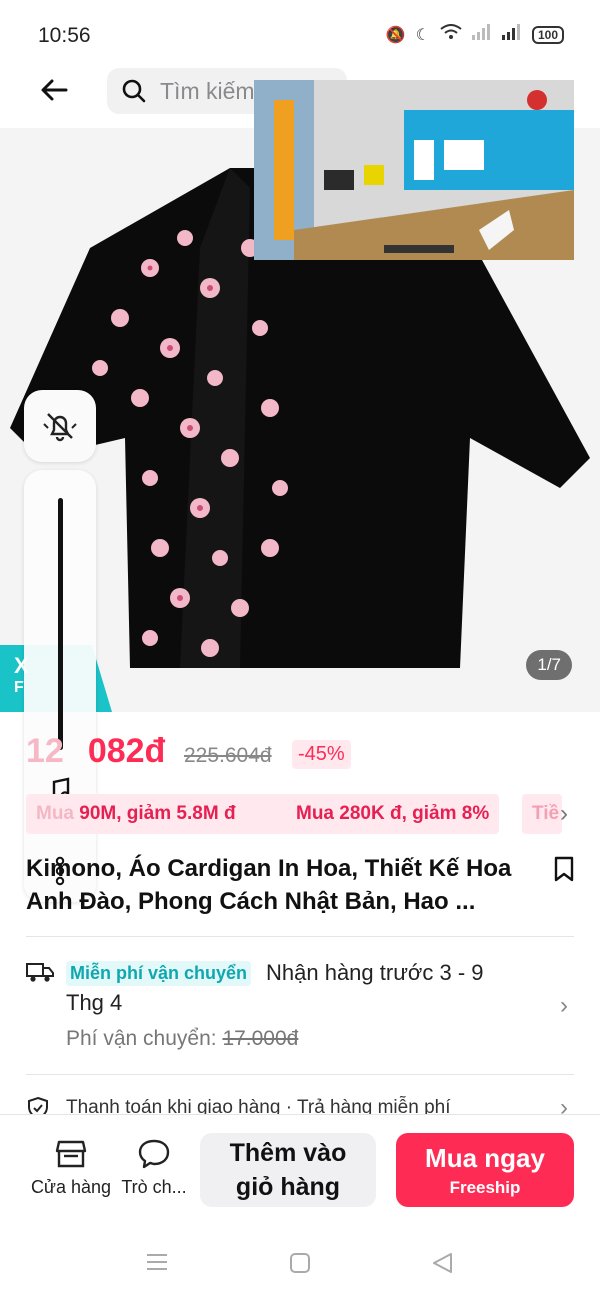  What do you see at coordinates (422, 35) in the screenshot?
I see `moon-icon: ☾` at bounding box center [422, 35].